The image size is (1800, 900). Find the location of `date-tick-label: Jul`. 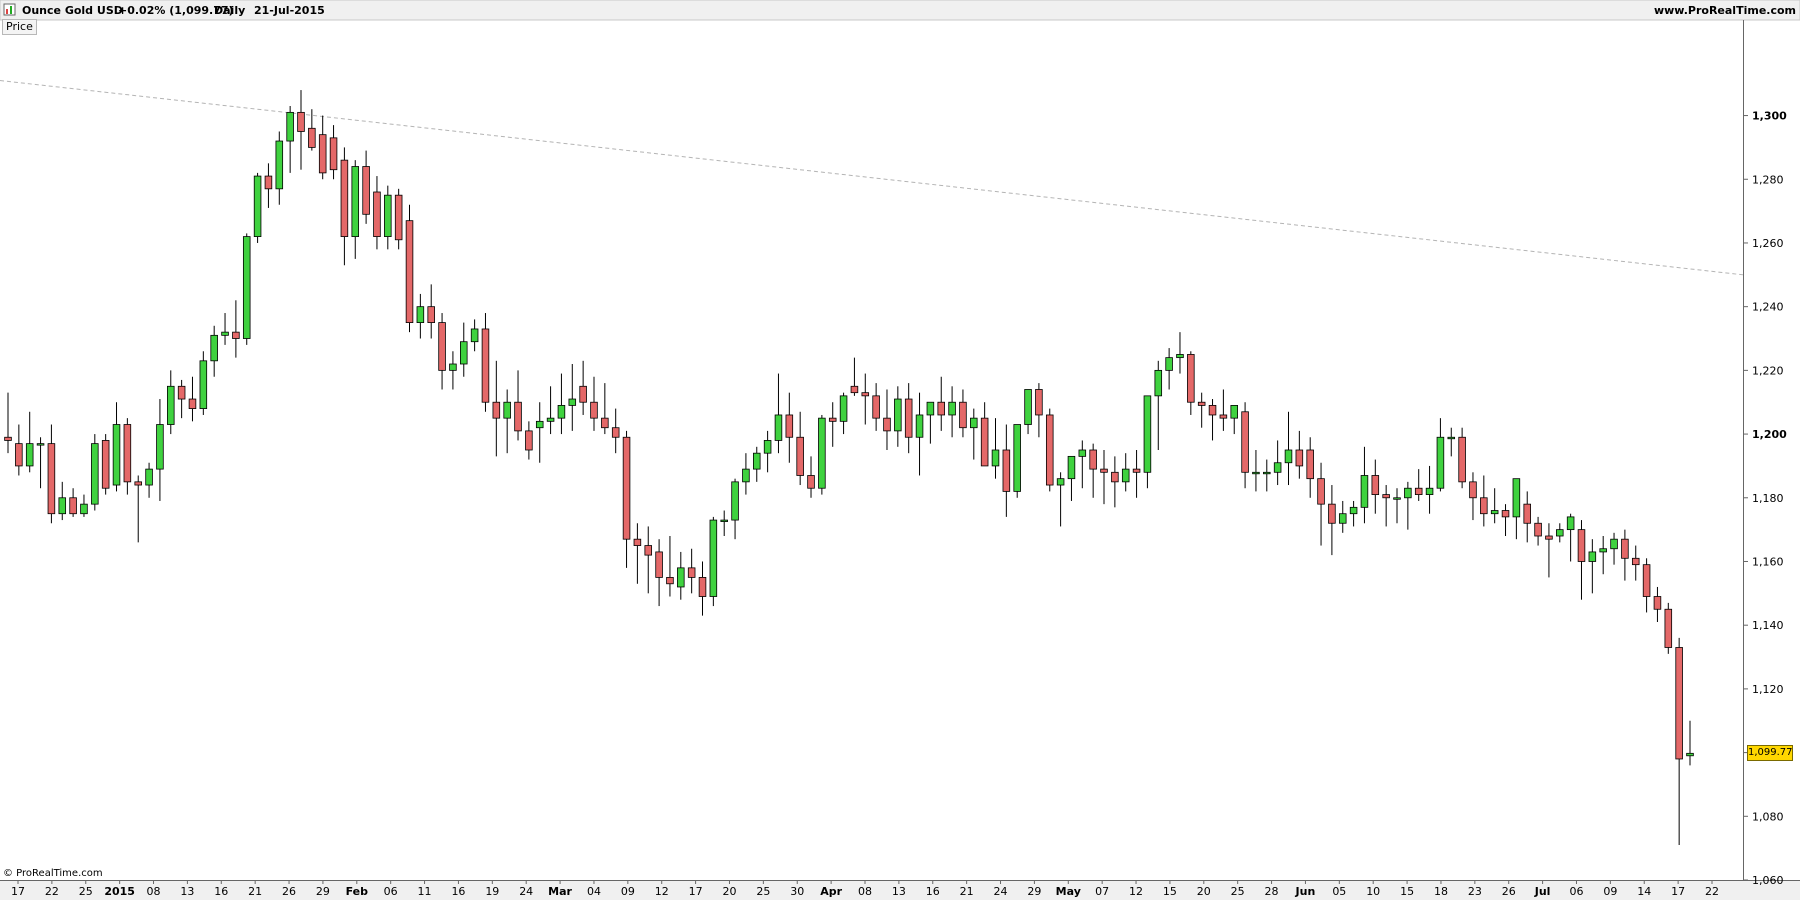

date-tick-label: Jul is located at coordinates (1542, 891).